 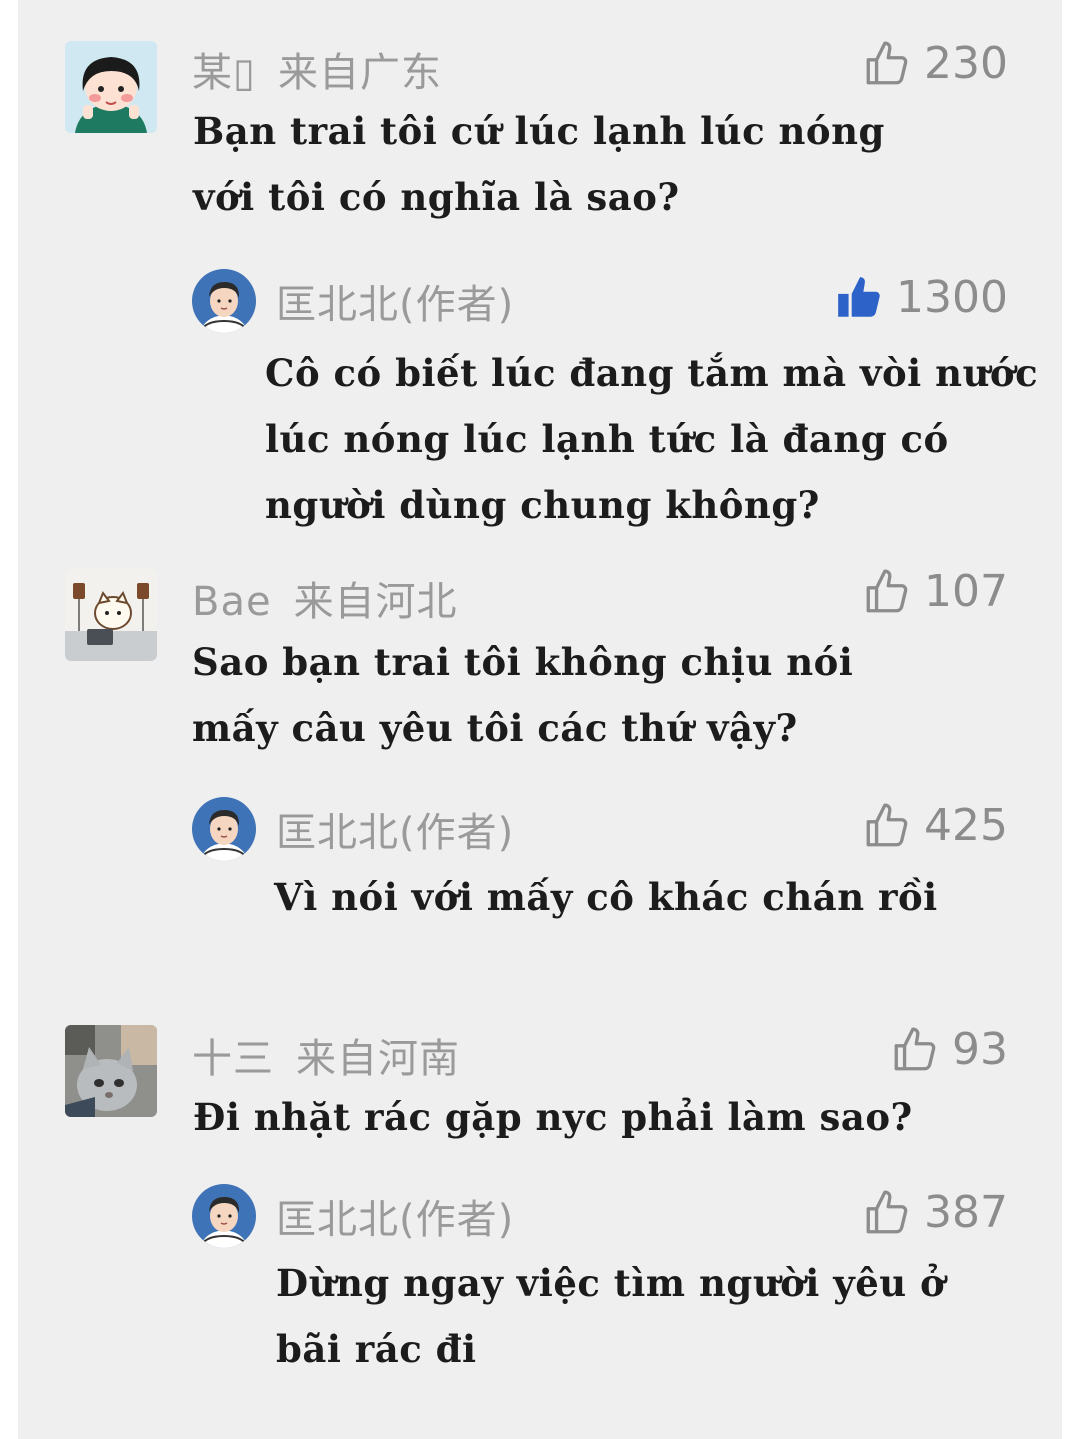 I want to click on like-button: 107, so click(x=935, y=591).